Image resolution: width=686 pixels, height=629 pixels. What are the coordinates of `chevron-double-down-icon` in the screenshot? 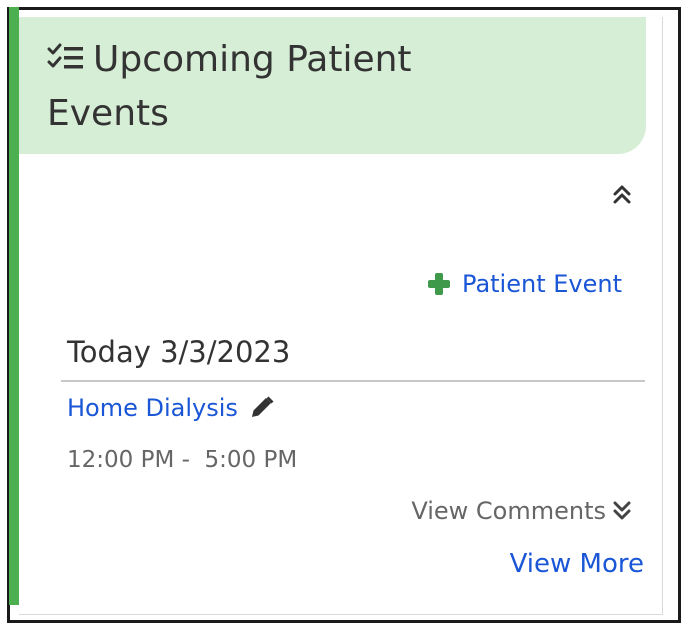 It's located at (622, 510).